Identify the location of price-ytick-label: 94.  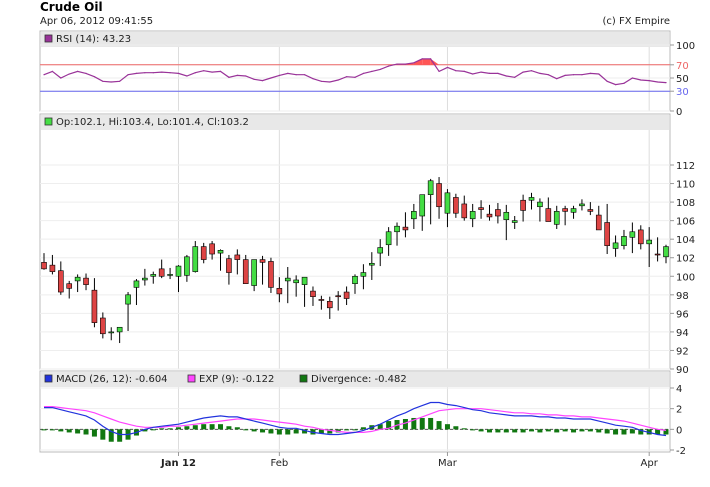
(682, 333).